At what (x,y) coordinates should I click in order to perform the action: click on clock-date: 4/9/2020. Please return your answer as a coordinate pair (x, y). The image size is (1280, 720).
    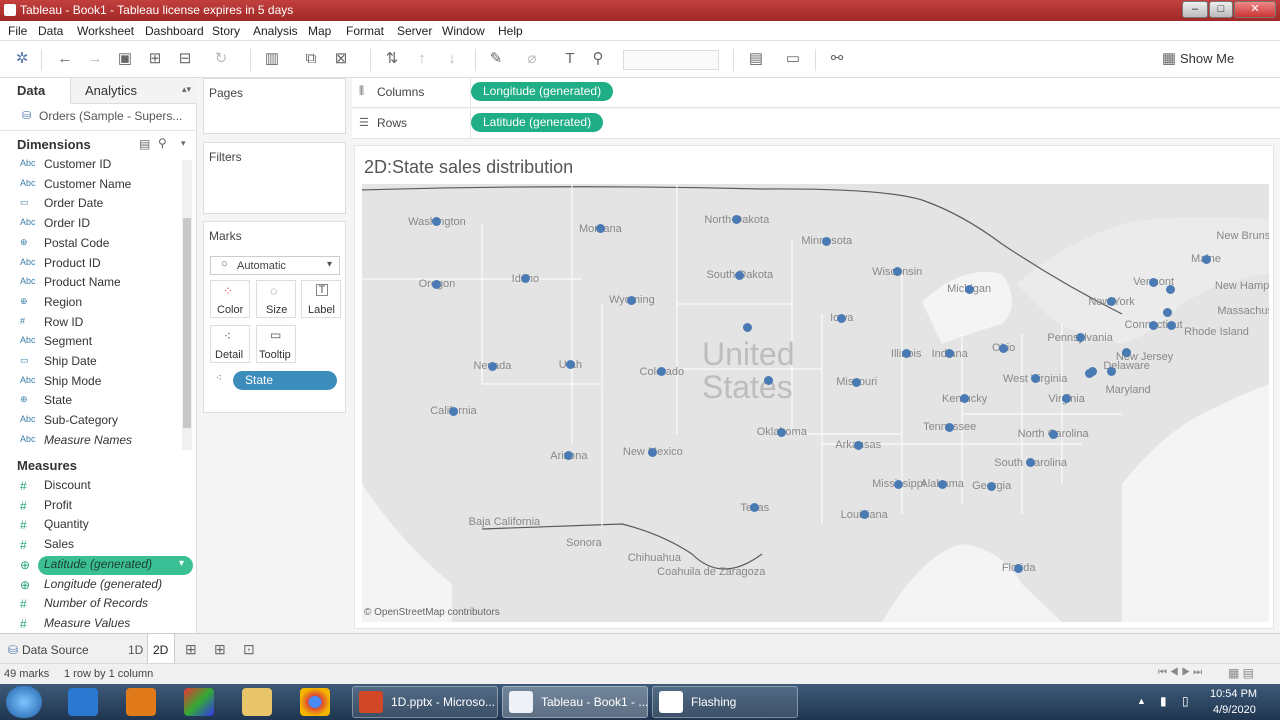
    Looking at the image, I should click on (1234, 710).